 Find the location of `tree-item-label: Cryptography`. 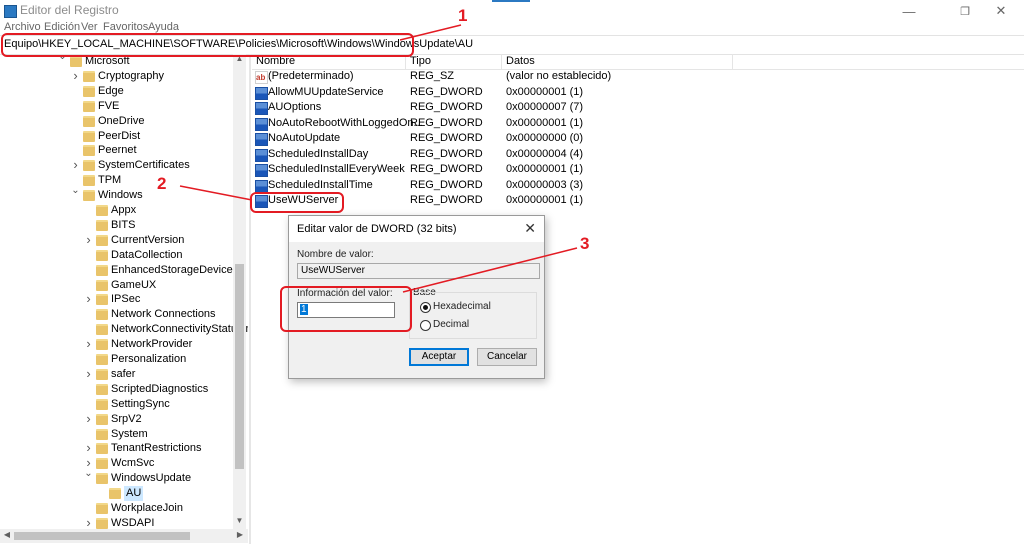

tree-item-label: Cryptography is located at coordinates (131, 75).